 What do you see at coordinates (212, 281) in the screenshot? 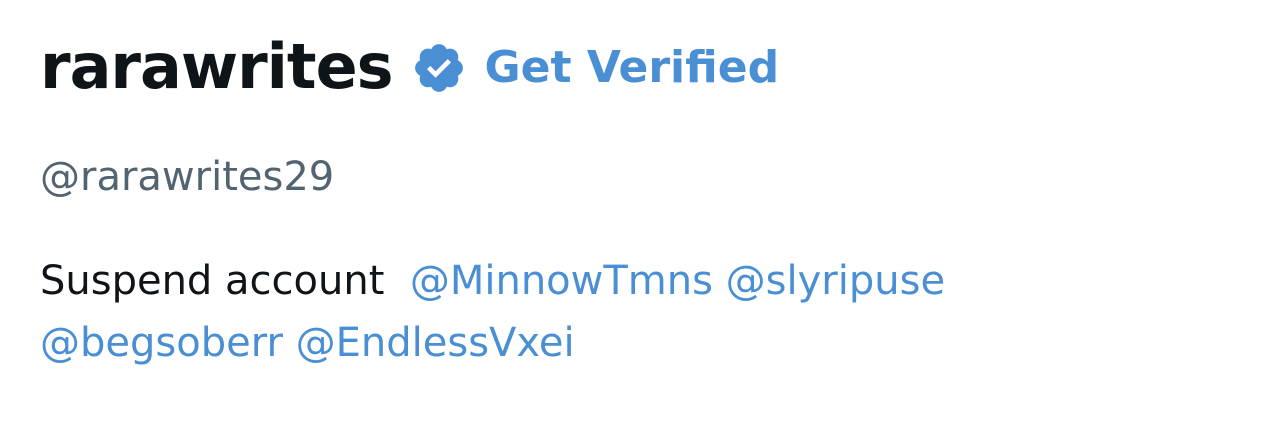
I see `bio-text: Suspend account` at bounding box center [212, 281].